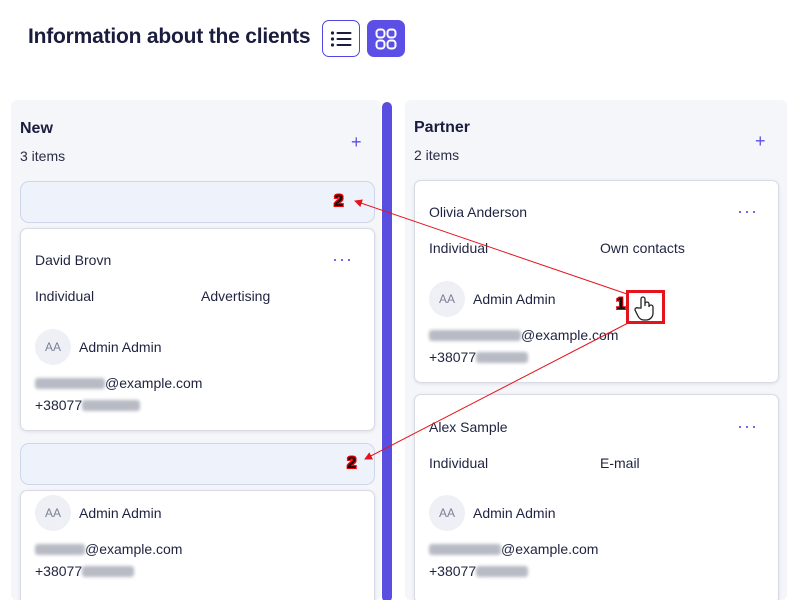  Describe the element at coordinates (437, 155) in the screenshot. I see `column-count-partner: 2 items` at that location.